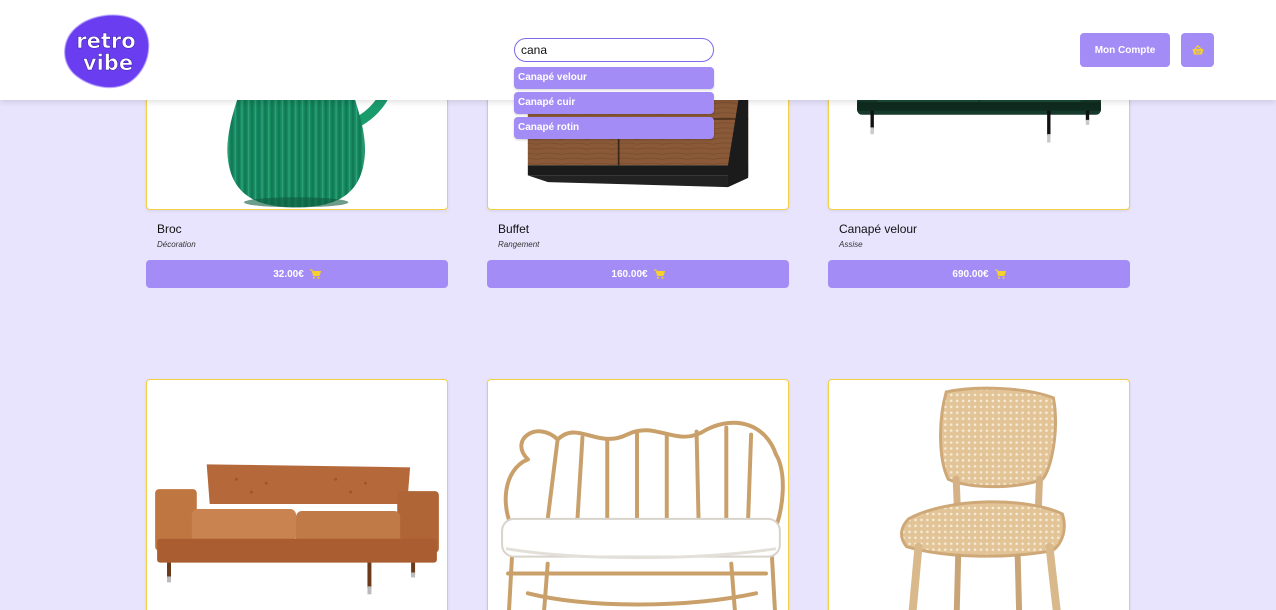  I want to click on price-label: 160.00€, so click(629, 274).